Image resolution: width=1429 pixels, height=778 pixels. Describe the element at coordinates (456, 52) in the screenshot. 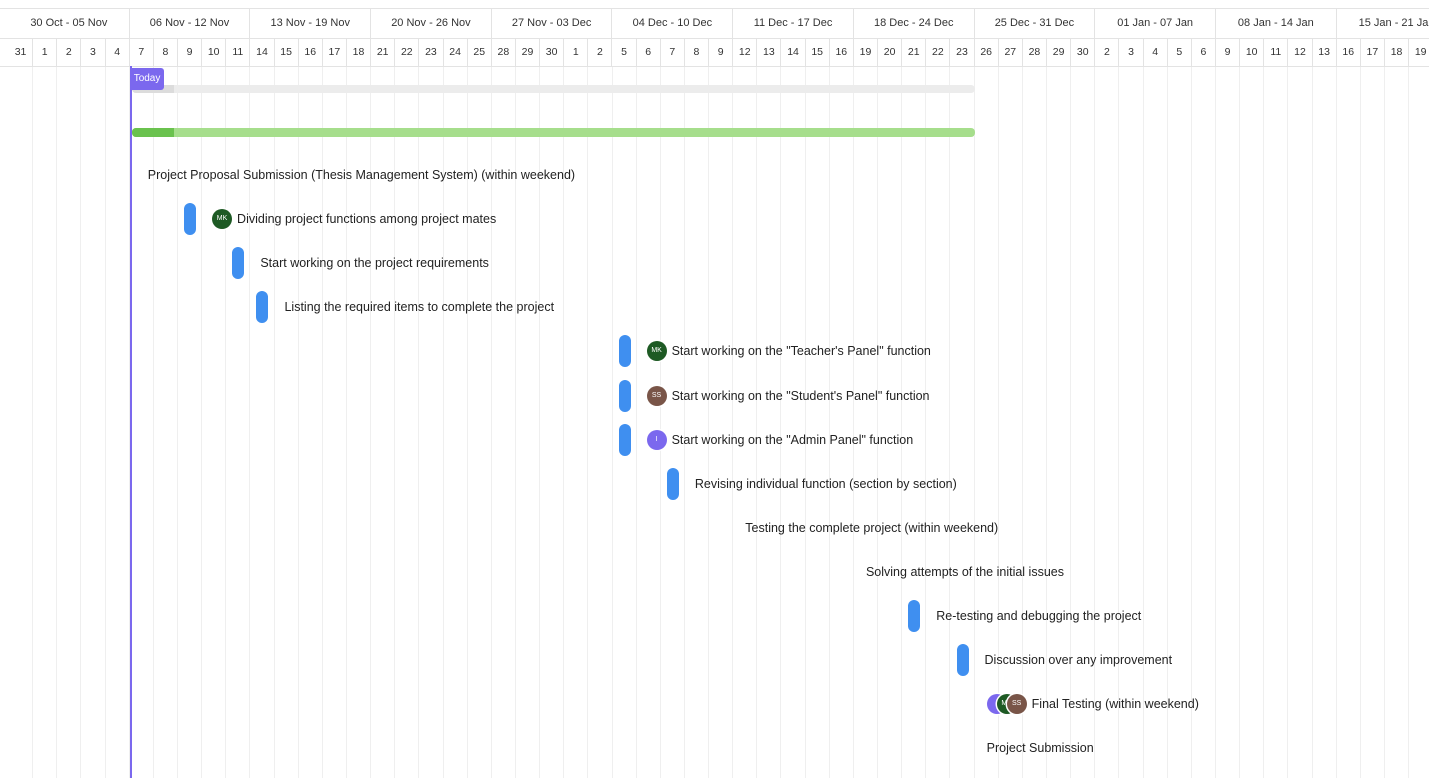

I see `day-header-cell: 24` at that location.